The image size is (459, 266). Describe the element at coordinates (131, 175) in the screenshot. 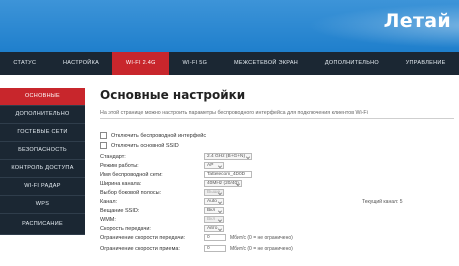

I see `ssid-label: Имя беспроводной сети:` at that location.